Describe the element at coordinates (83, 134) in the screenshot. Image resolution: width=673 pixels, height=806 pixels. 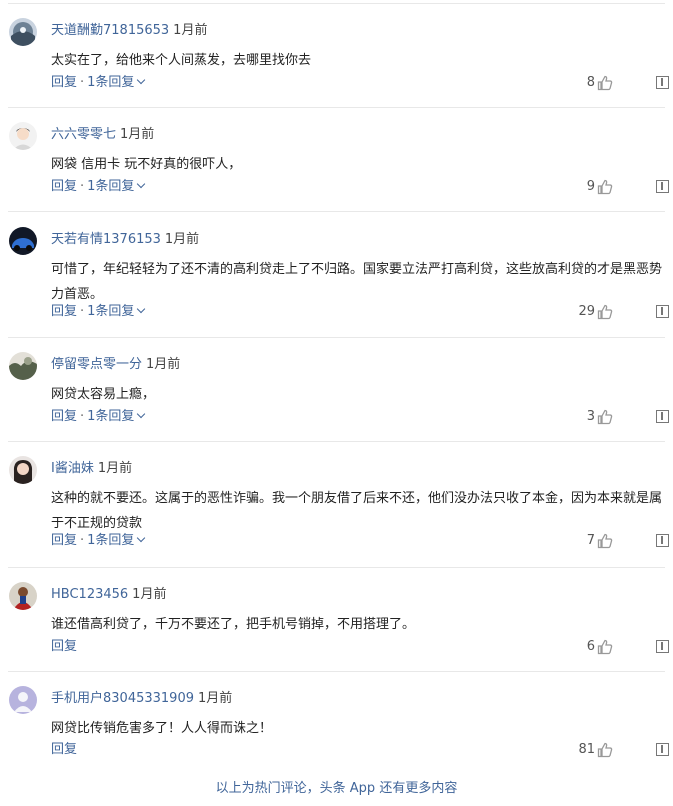
I see `username-link: 六六零零七` at that location.